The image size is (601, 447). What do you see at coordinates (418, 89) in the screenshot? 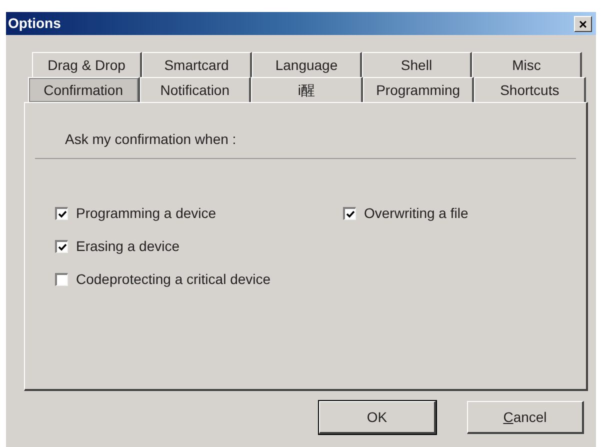
I see `tab: Programming` at bounding box center [418, 89].